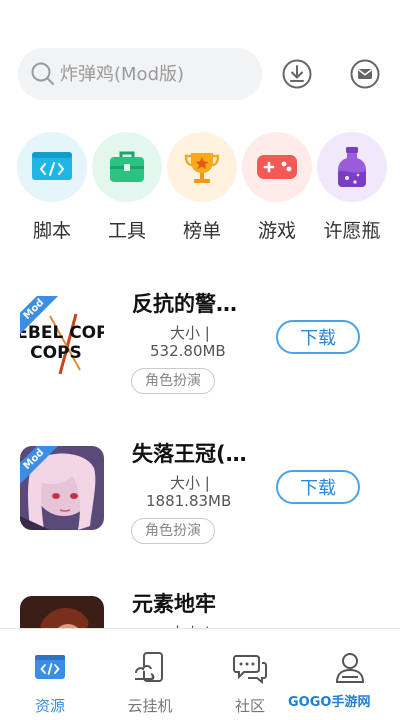 The width and height of the screenshot is (400, 720). What do you see at coordinates (174, 603) in the screenshot?
I see `app-name: 元素地牢` at bounding box center [174, 603].